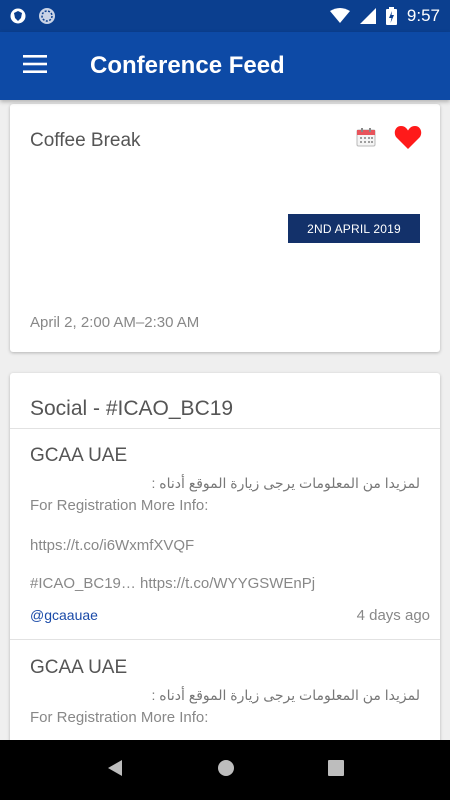 The image size is (450, 800). What do you see at coordinates (172, 583) in the screenshot?
I see `post-text: #ICAO_BC19… https://t.co/WYYGSWEnPj` at bounding box center [172, 583].